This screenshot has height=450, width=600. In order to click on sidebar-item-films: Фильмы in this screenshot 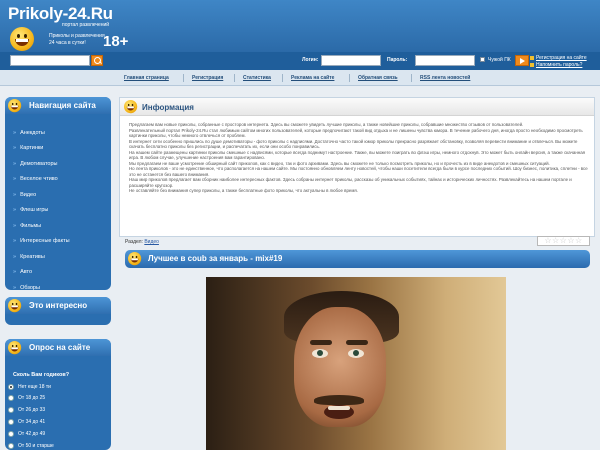, I will do `click(27, 226)`.